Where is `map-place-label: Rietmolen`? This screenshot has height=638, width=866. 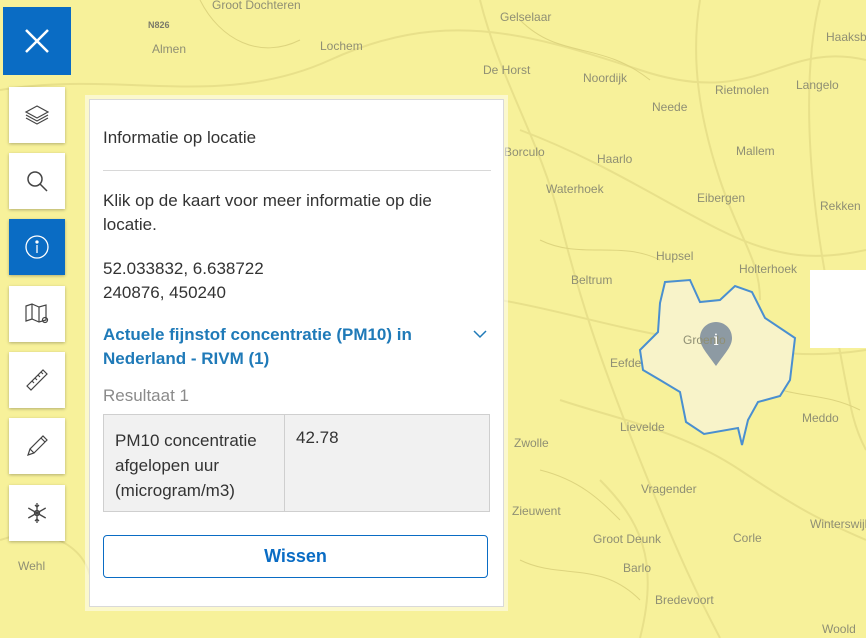
map-place-label: Rietmolen is located at coordinates (742, 90).